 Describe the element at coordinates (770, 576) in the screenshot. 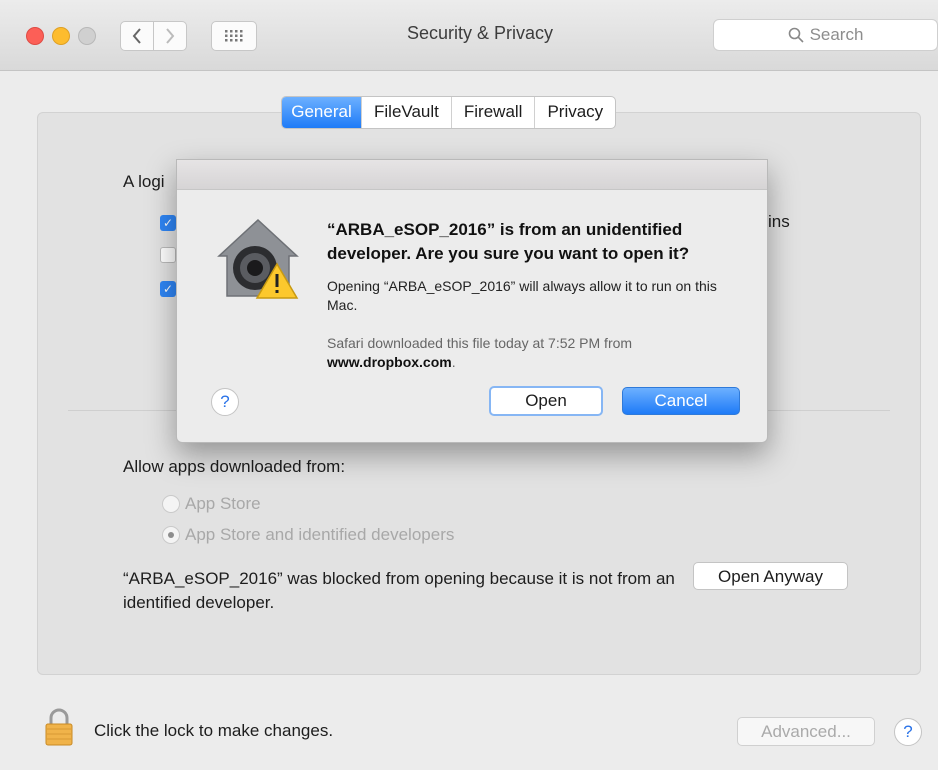

I see `open-anyway-button: Open Anyway` at that location.